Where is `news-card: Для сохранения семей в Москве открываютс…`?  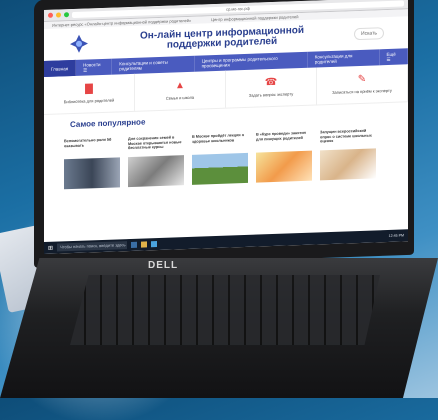 news-card: Для сохранения семей в Москве открываютс… is located at coordinates (156, 161).